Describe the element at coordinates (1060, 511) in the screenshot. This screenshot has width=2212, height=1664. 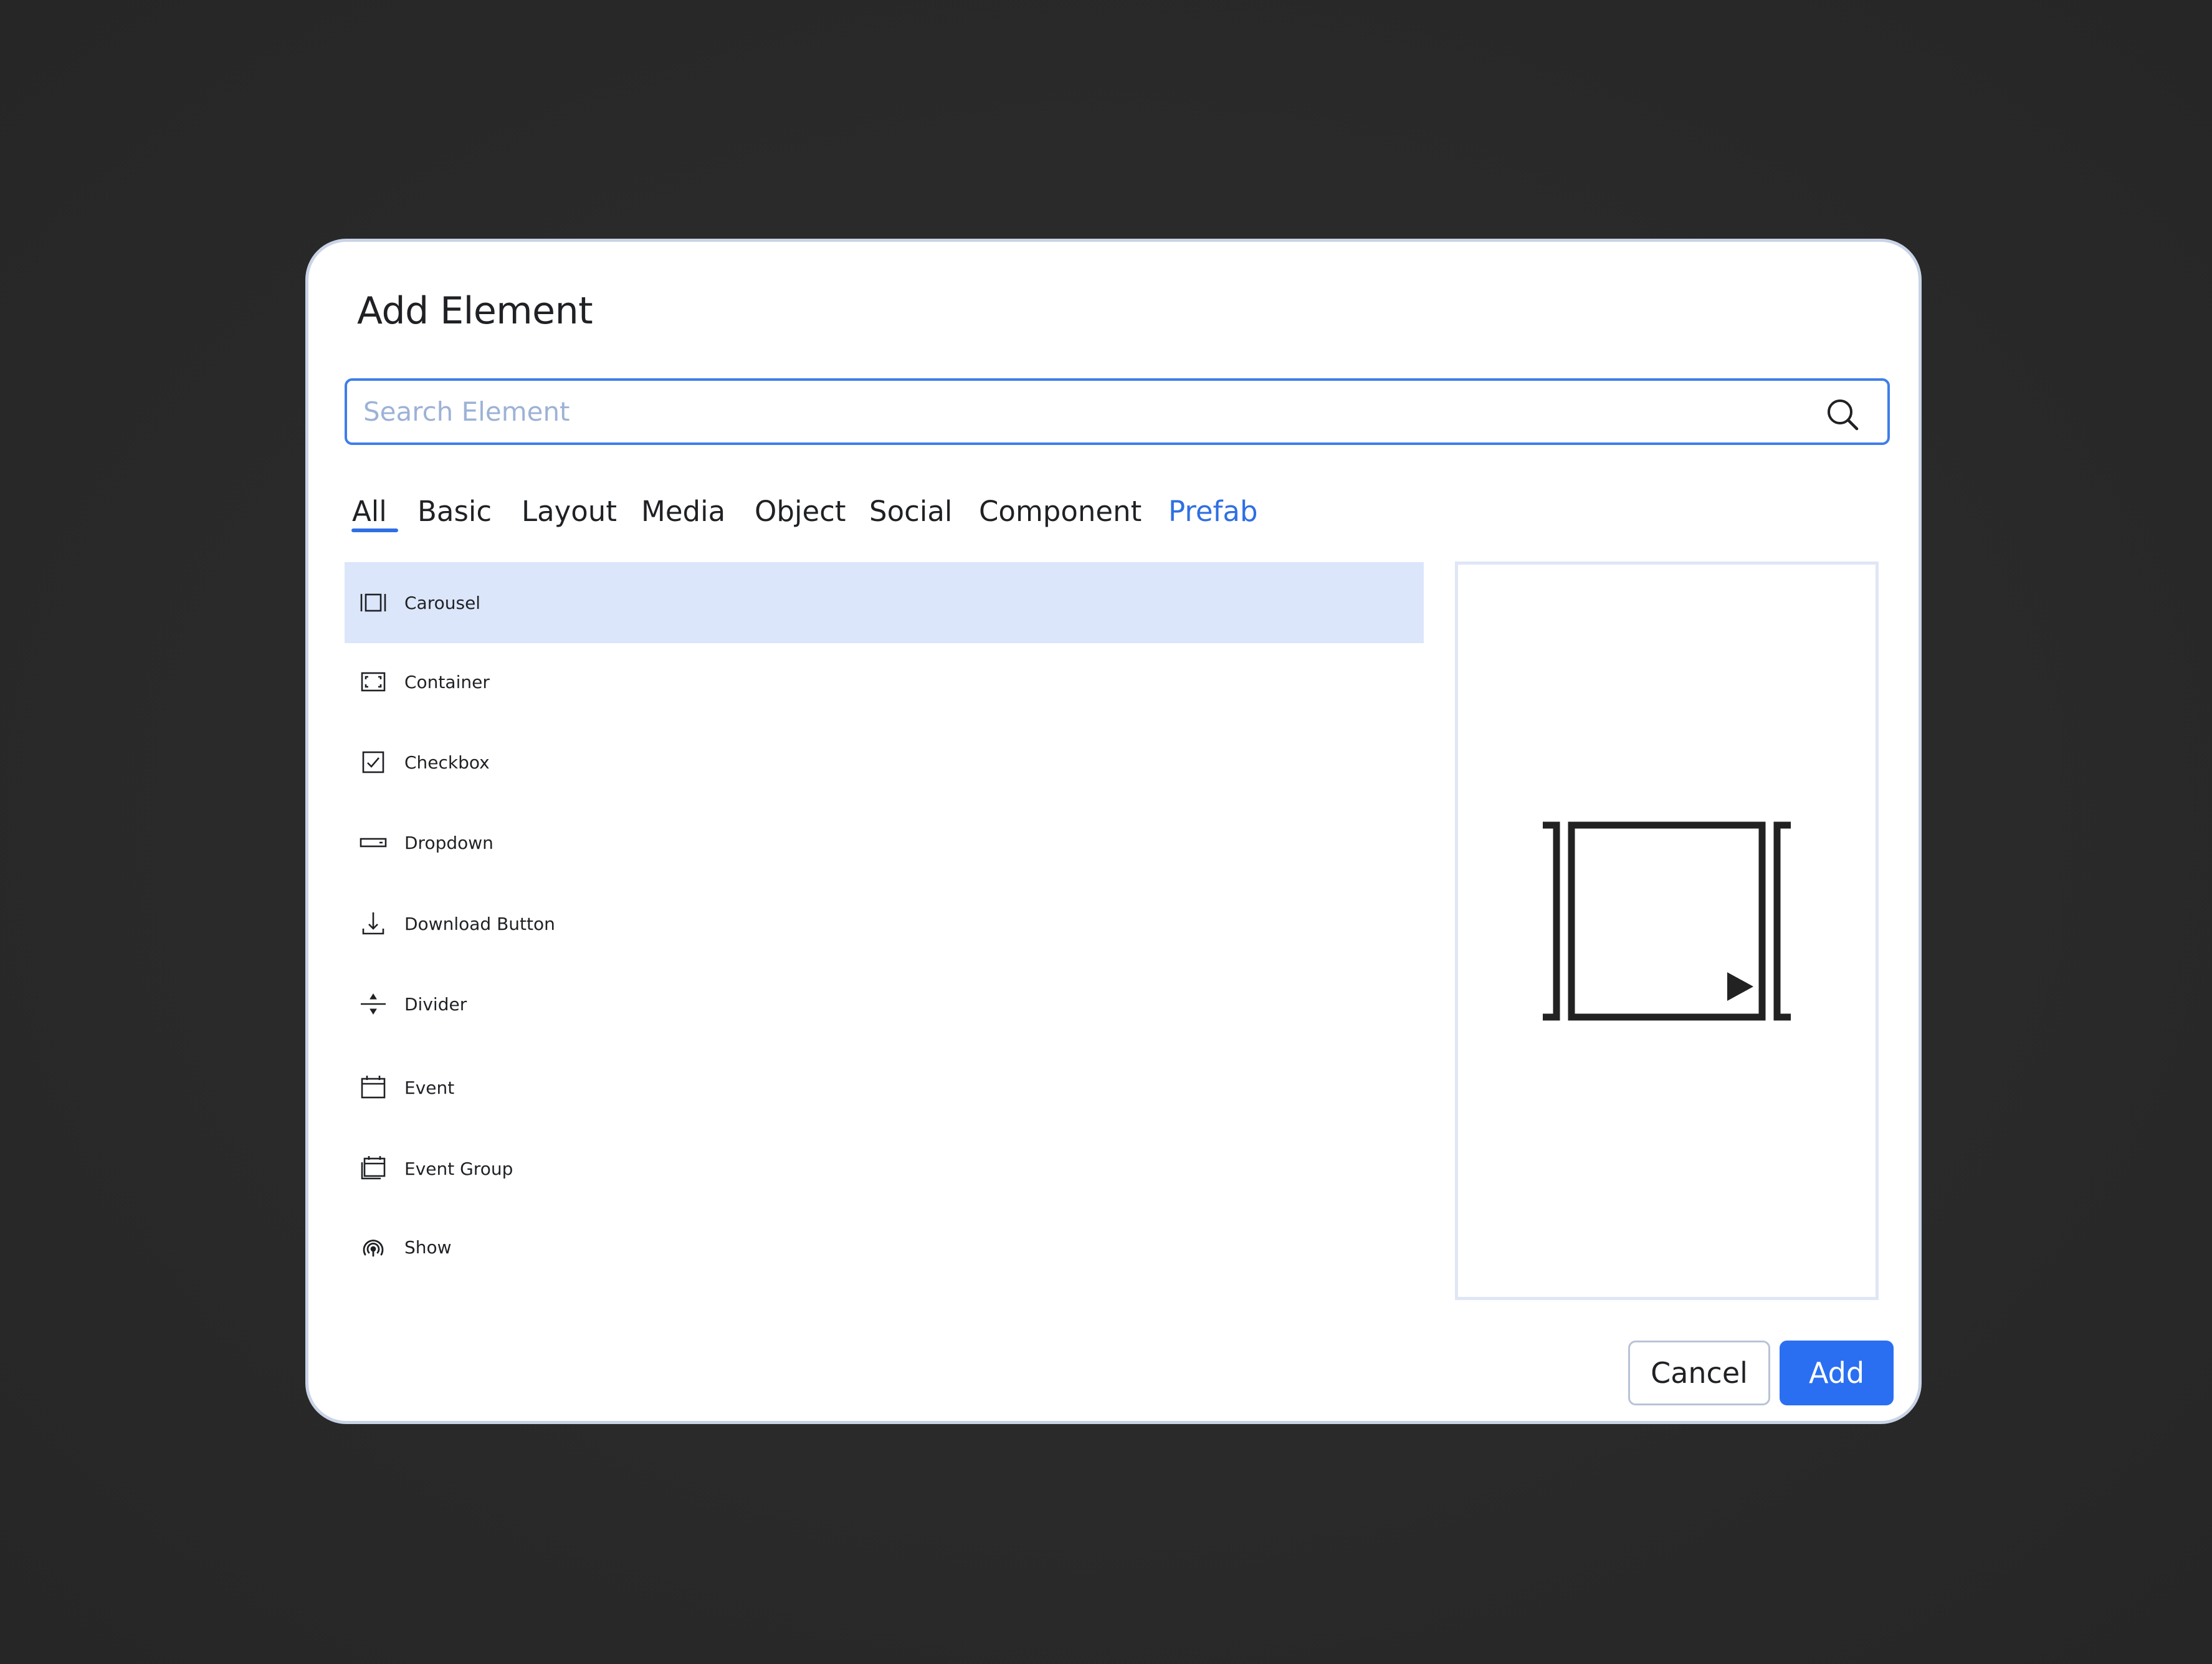
I see `tab-component: Component` at that location.